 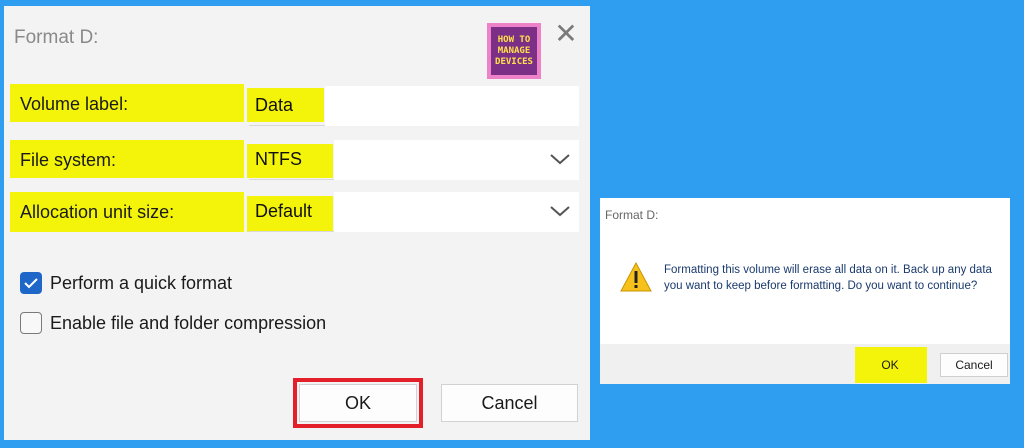 I want to click on file-system-select: NTFS, so click(x=414, y=160).